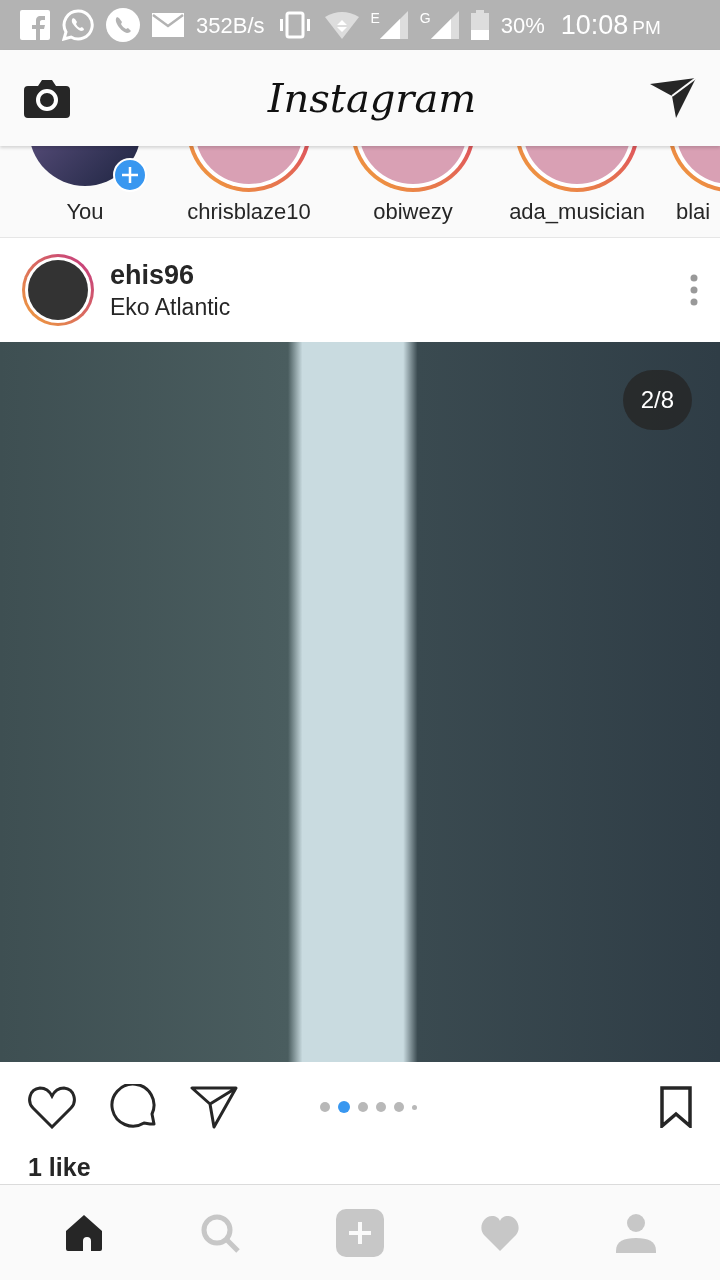  I want to click on post-username: ehis96, so click(392, 275).